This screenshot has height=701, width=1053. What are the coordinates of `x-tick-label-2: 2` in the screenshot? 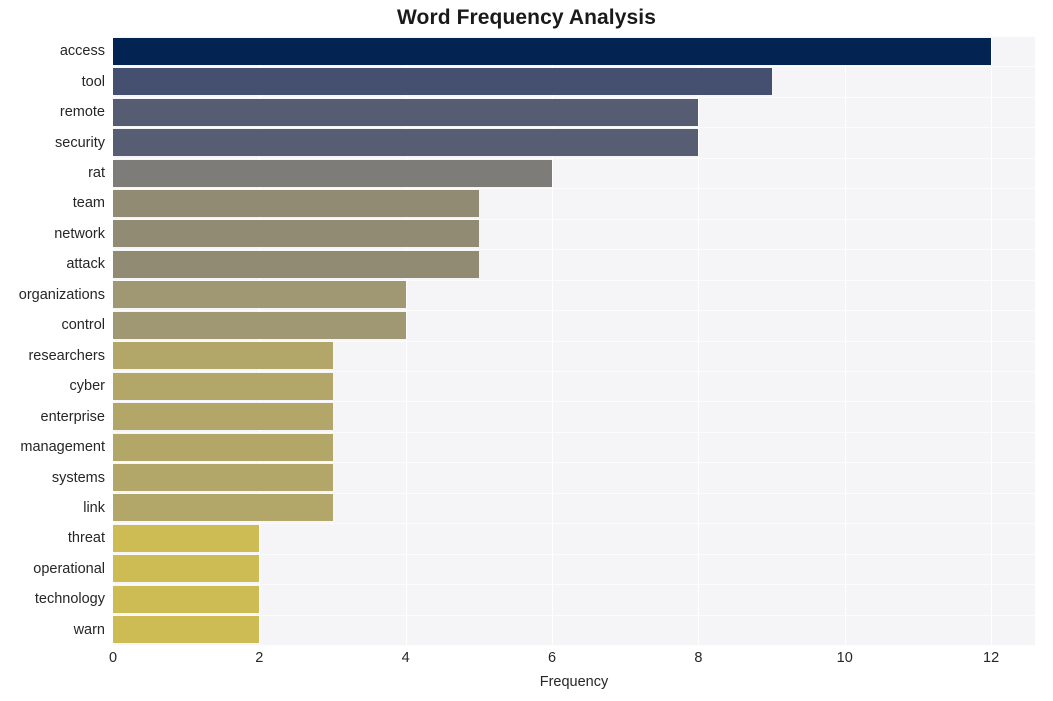 It's located at (259, 658).